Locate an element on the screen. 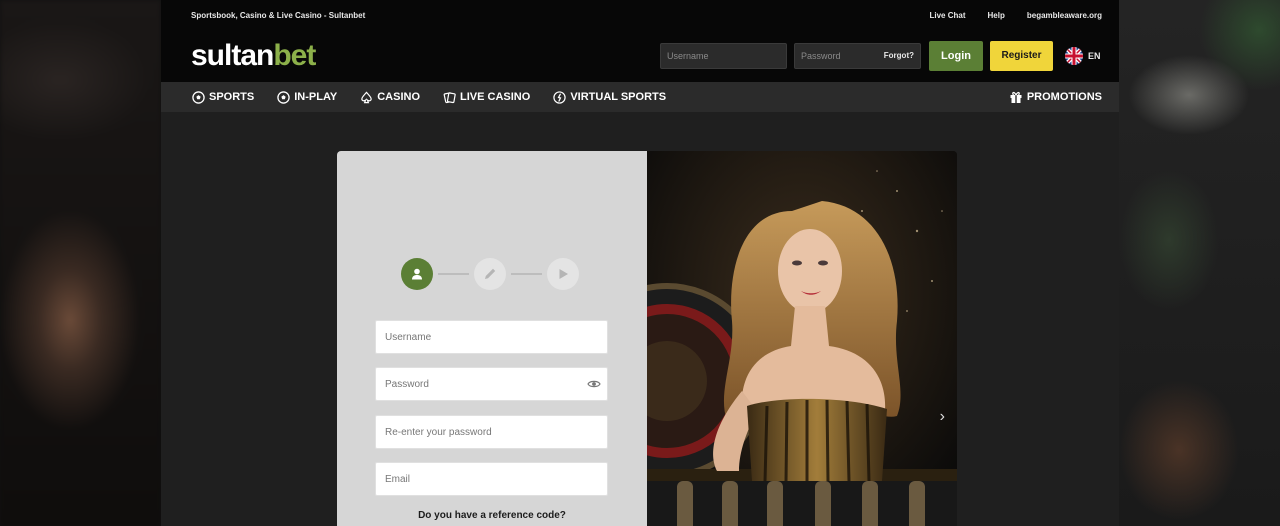 This screenshot has width=1280, height=526. step-confirm is located at coordinates (563, 274).